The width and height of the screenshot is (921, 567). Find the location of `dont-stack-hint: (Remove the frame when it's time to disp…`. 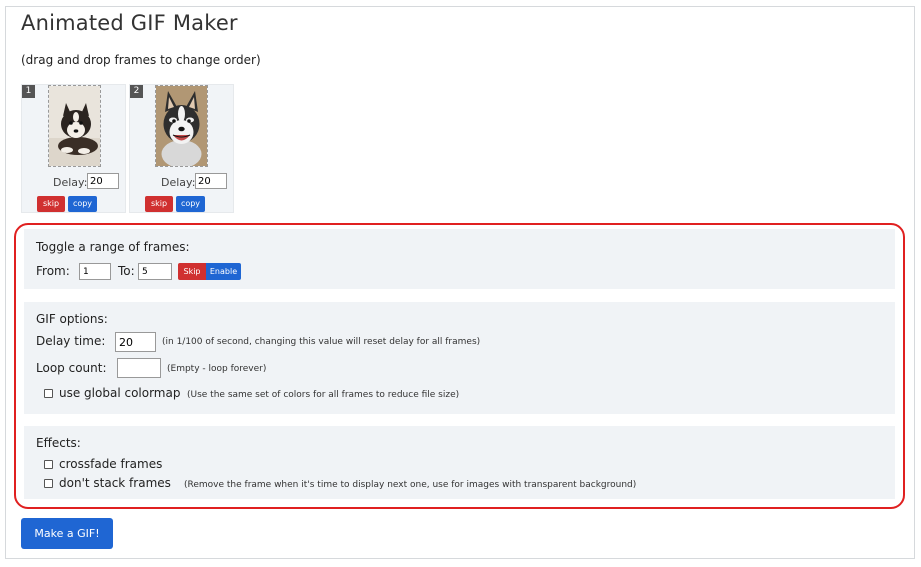

dont-stack-hint: (Remove the frame when it's time to disp… is located at coordinates (410, 485).